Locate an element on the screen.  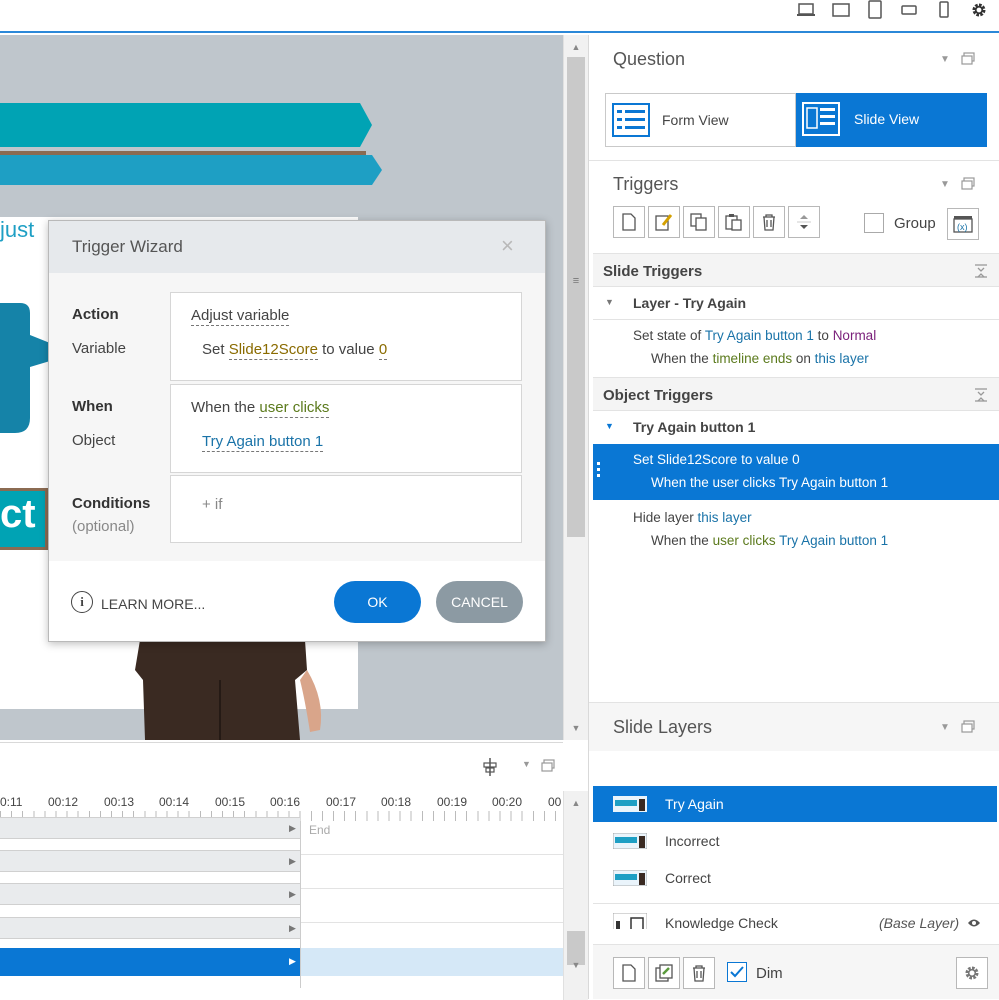
ok-button: OK is located at coordinates (377, 602).